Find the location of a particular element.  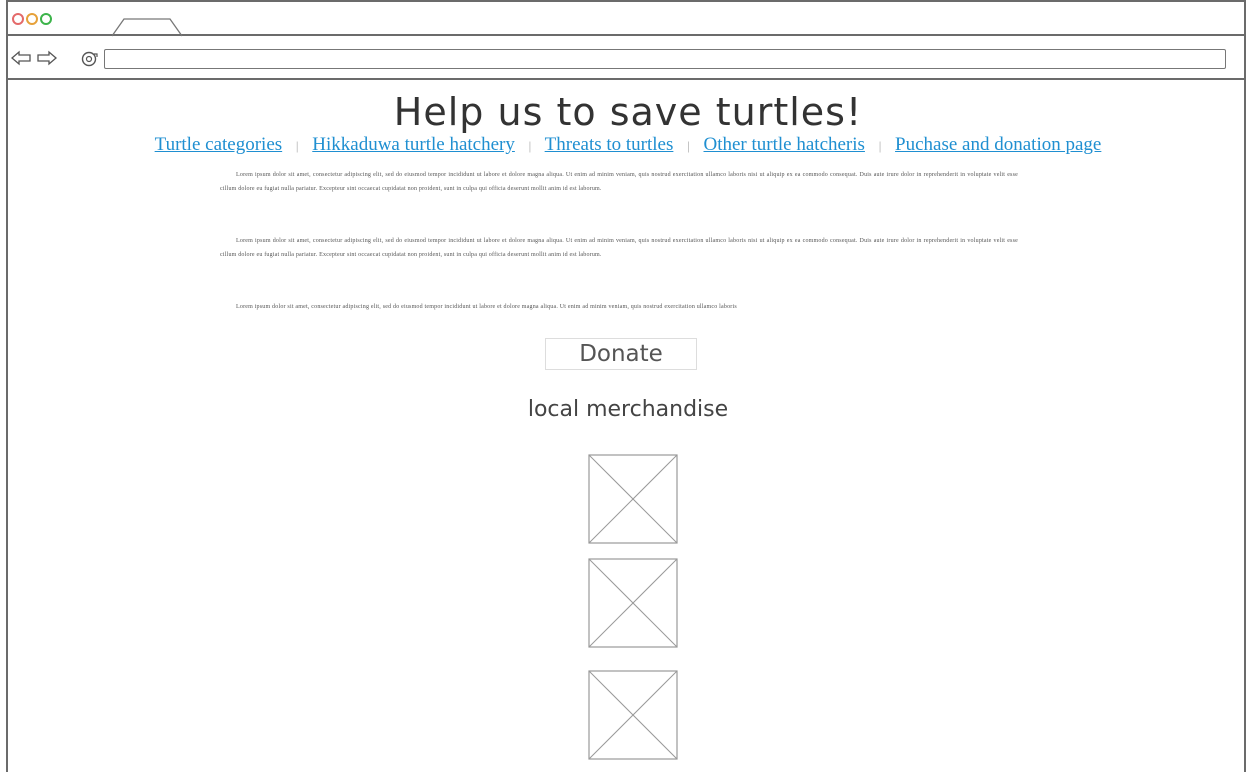

page-title: Help us to save turtles! is located at coordinates (628, 112).